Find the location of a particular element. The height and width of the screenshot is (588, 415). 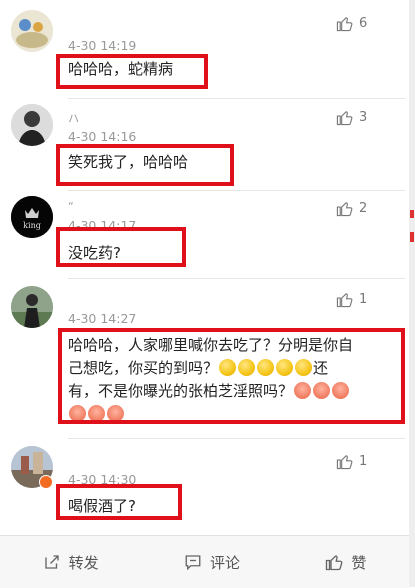

like-action-button: 赞 is located at coordinates (345, 562).